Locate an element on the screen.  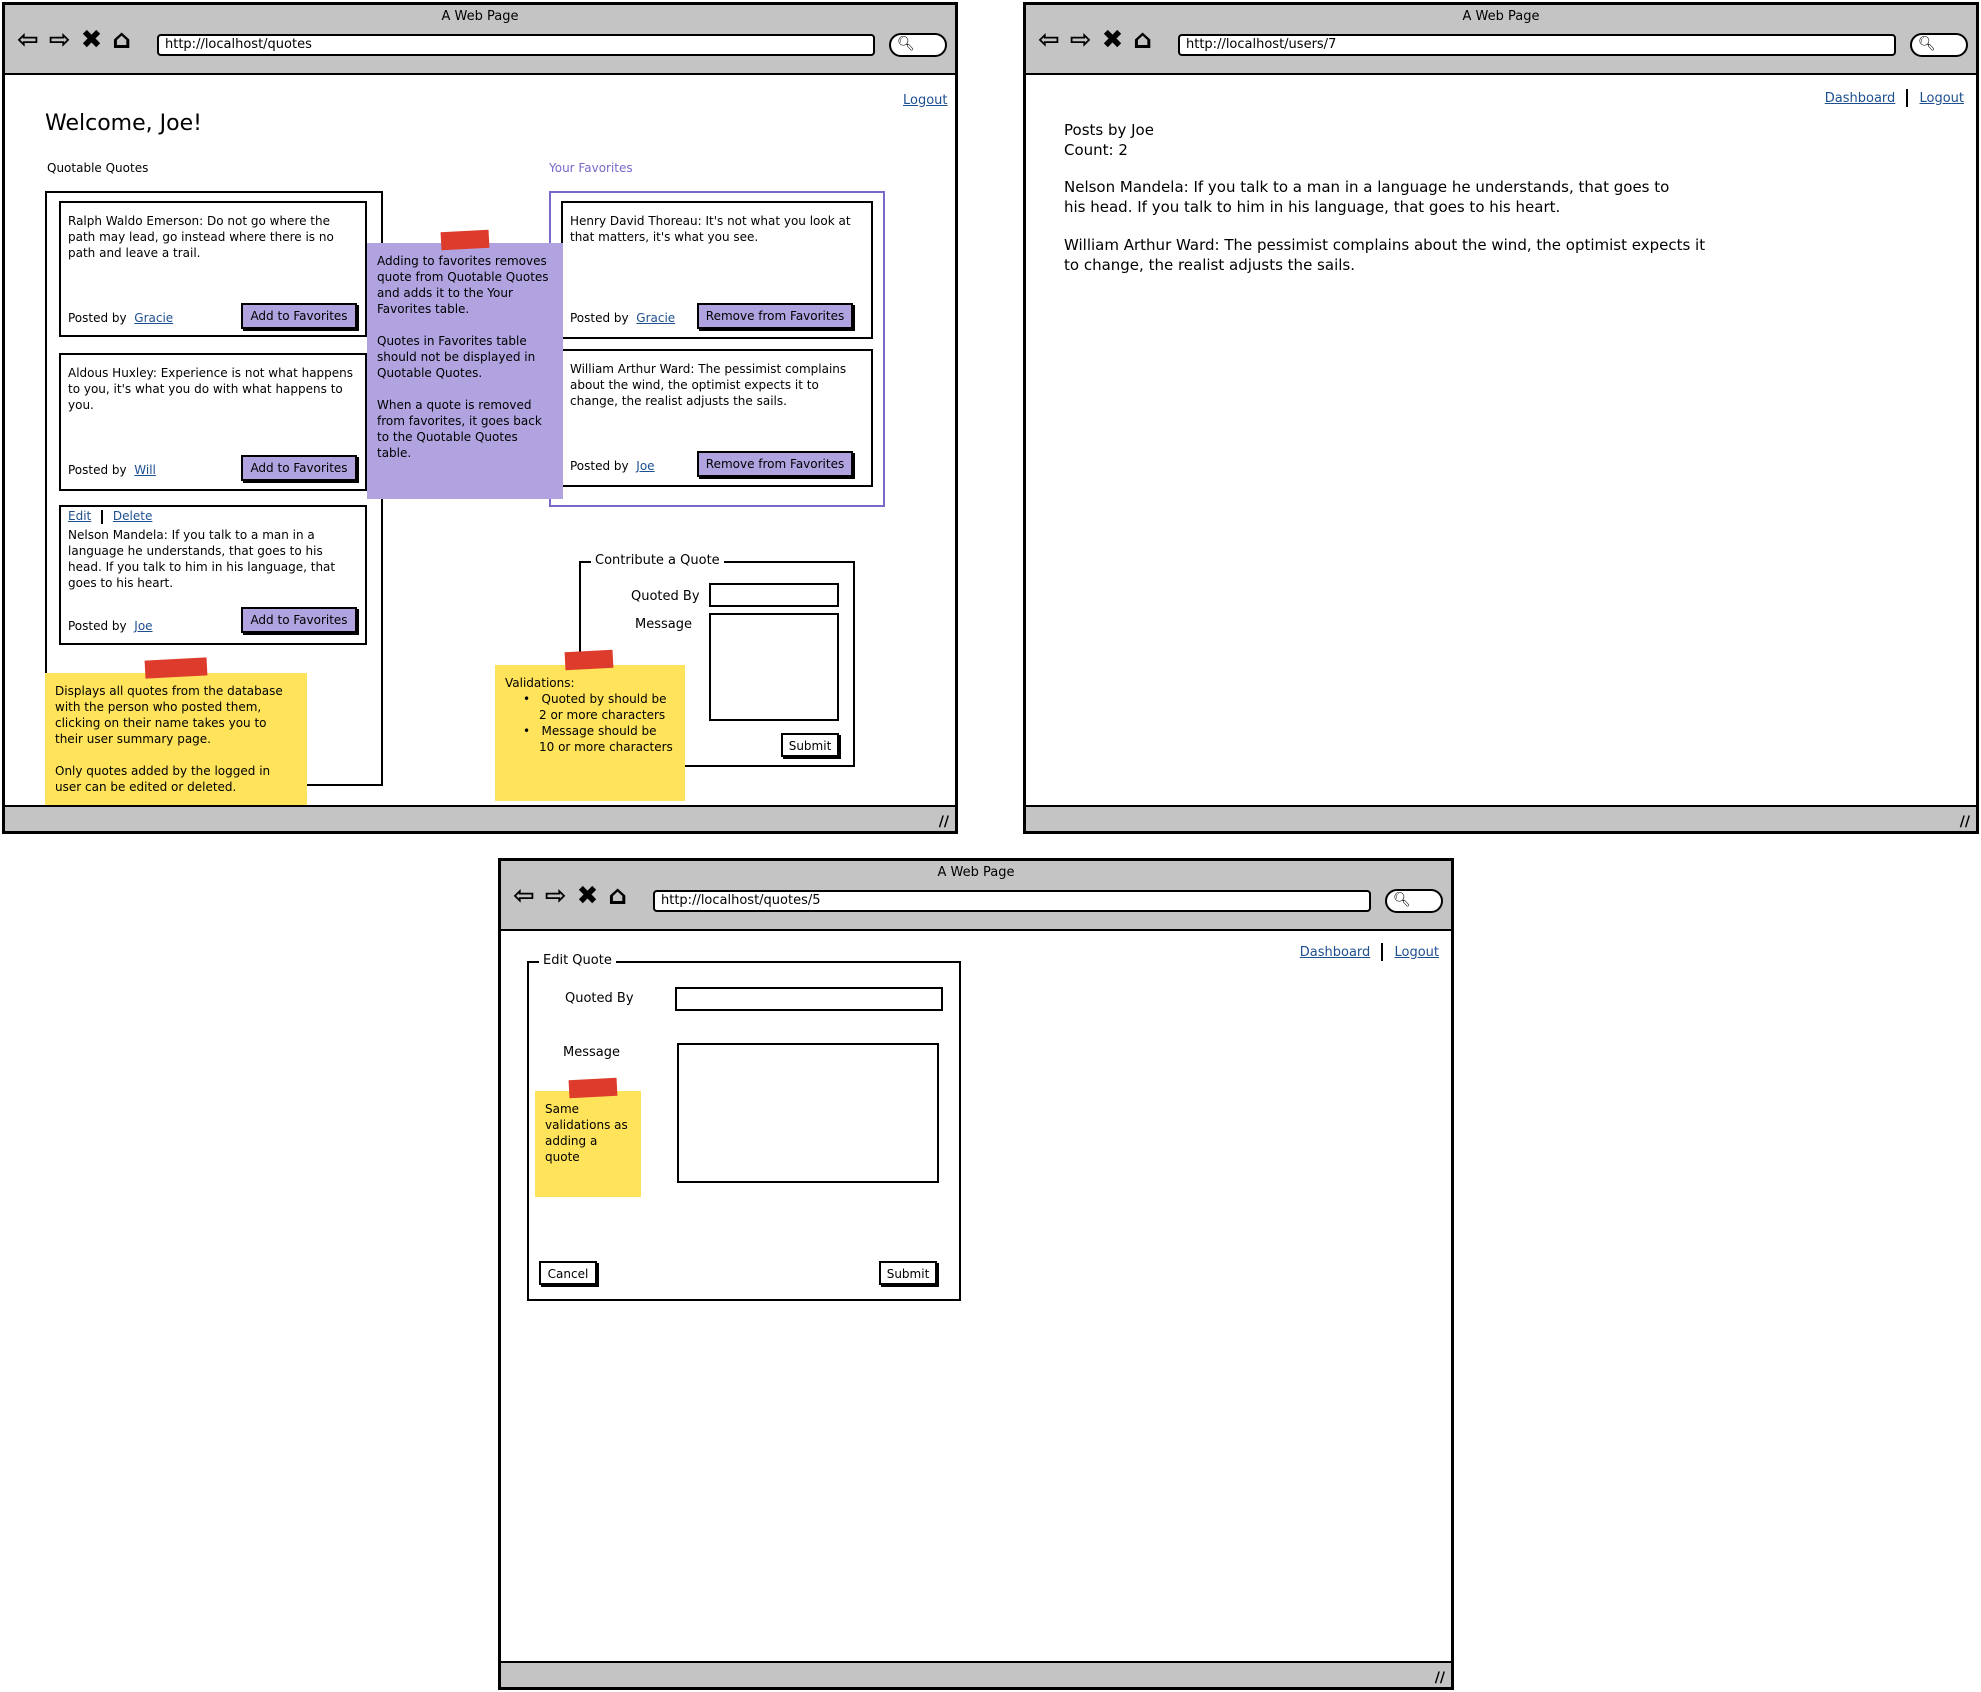
top-links: Dashboard Logout is located at coordinates (1369, 951).